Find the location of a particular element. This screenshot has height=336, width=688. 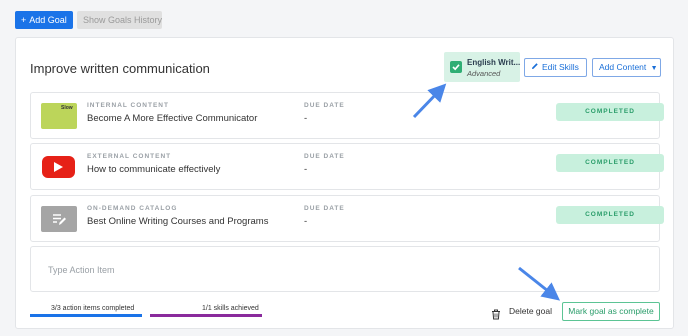

add-content-dropdown: Add Content ▼ is located at coordinates (626, 67).